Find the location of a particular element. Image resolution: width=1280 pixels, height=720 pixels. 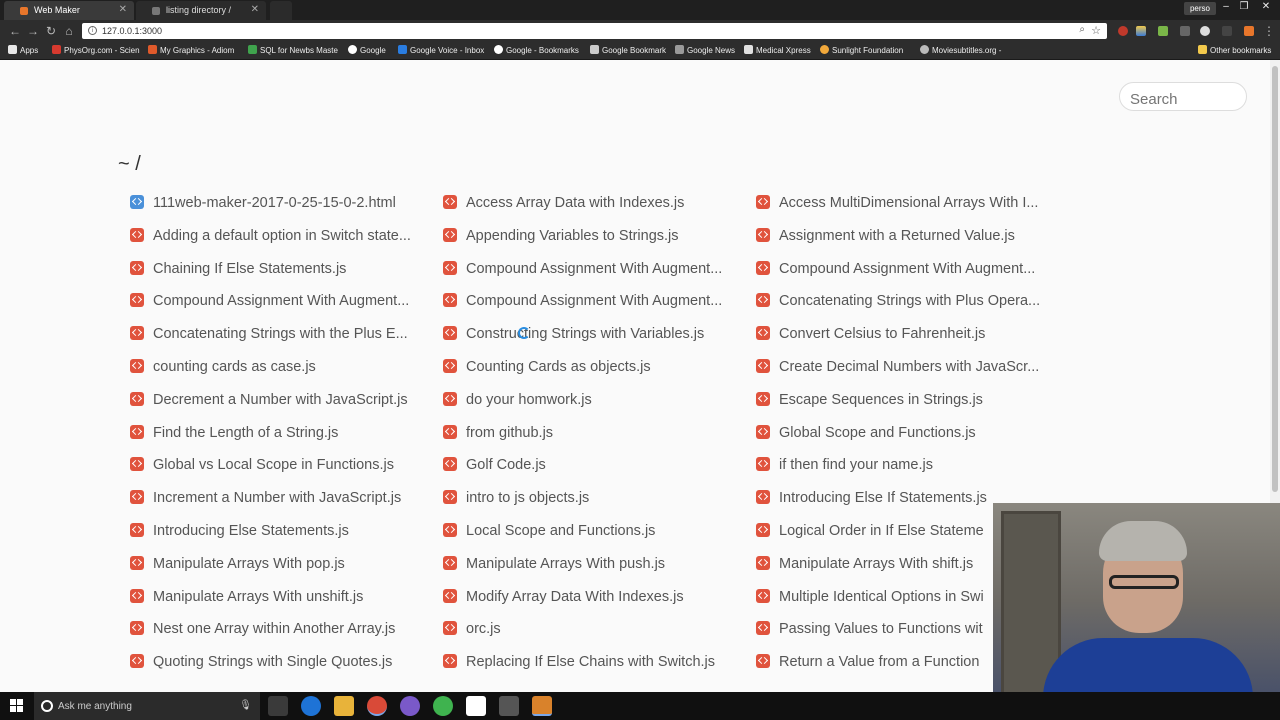

file-link: Manipulate Arrays With push.js is located at coordinates (554, 565).